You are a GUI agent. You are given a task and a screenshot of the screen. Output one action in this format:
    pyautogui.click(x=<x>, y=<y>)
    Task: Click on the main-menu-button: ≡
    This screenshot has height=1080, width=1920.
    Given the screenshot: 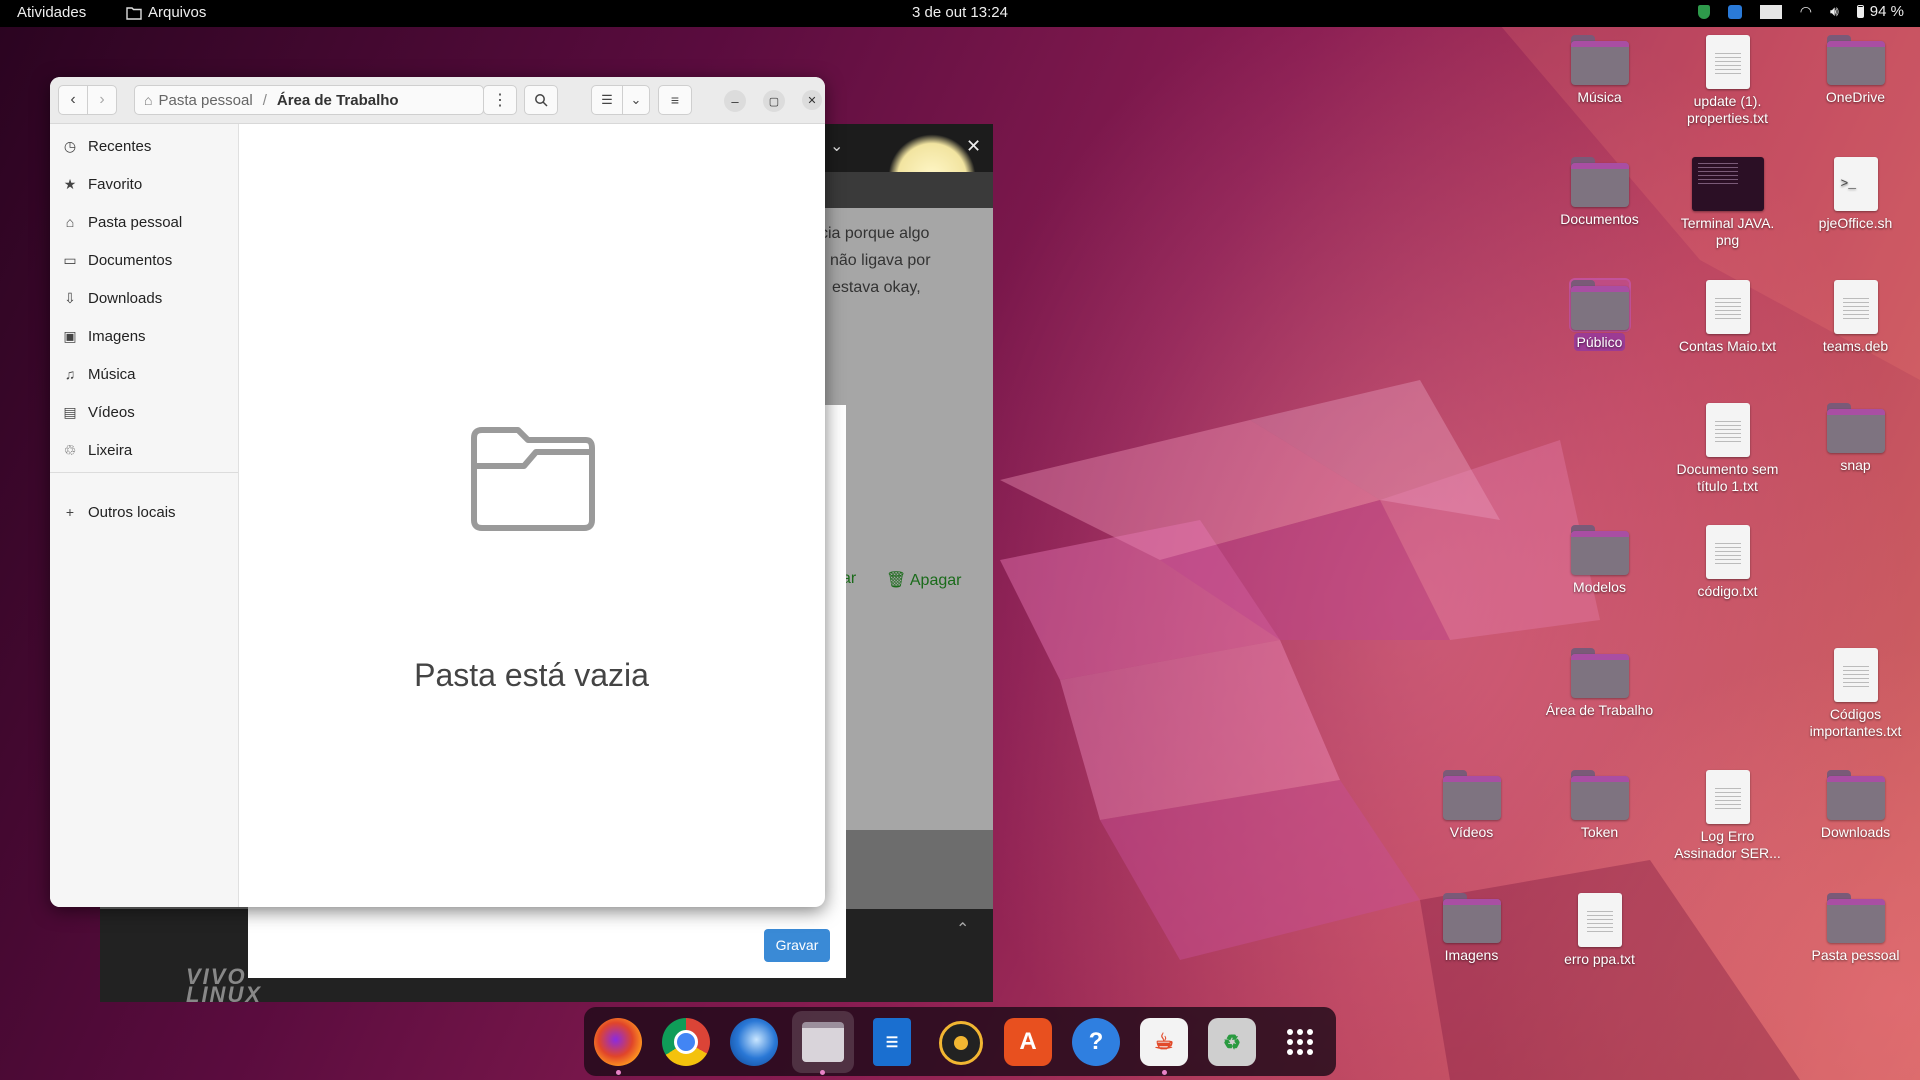 What is the action you would take?
    pyautogui.click(x=675, y=100)
    